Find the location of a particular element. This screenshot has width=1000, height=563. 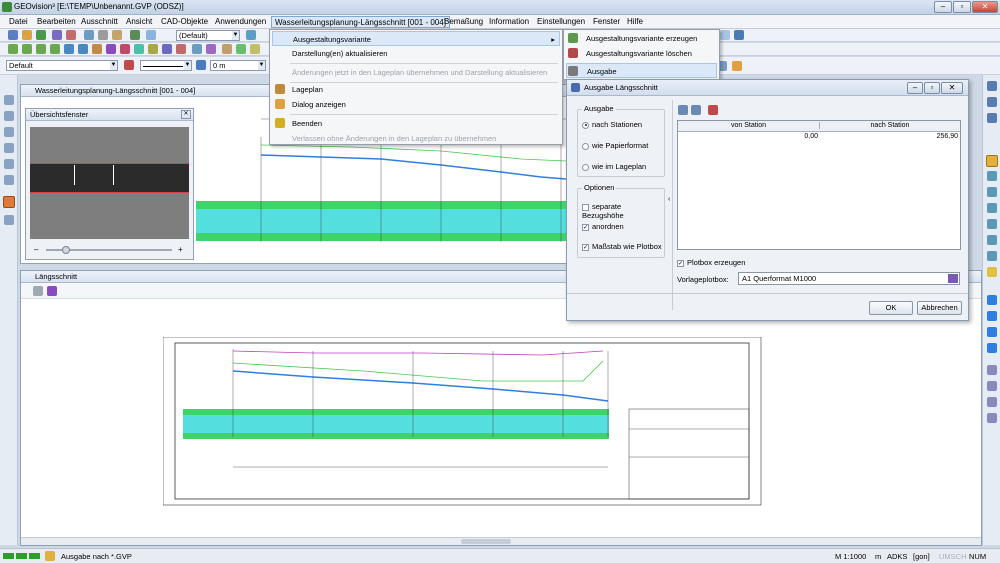

snap-tool-icon is located at coordinates (139, 49).